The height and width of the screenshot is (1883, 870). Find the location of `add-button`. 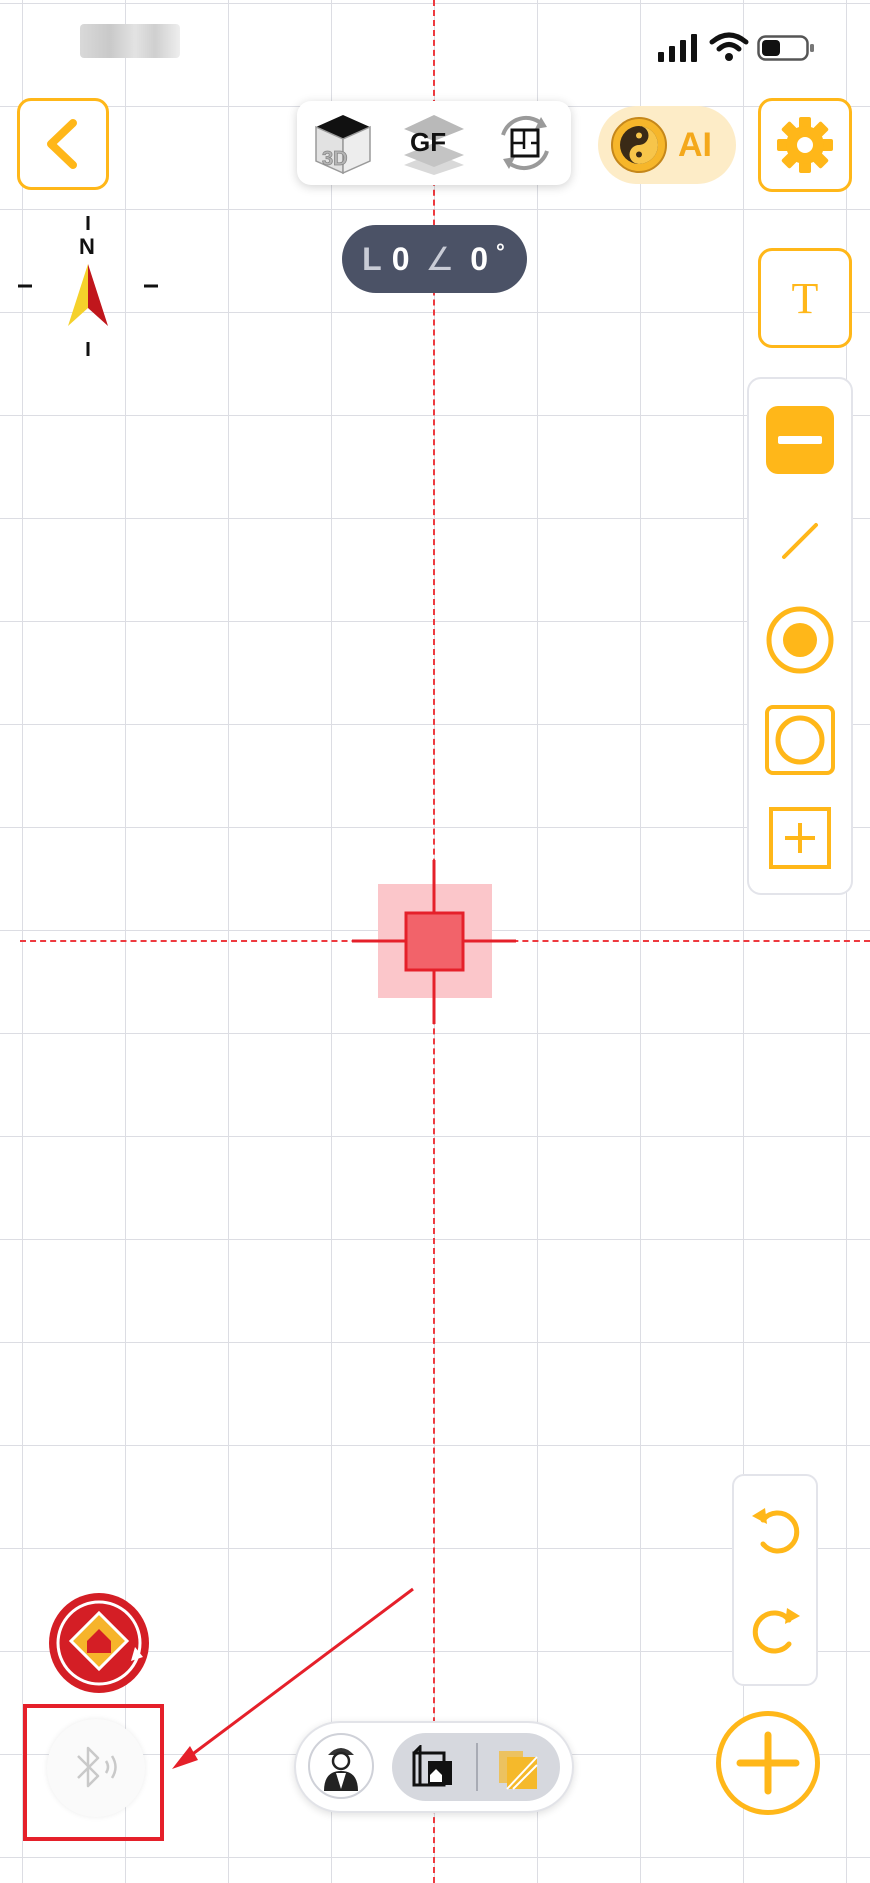

add-button is located at coordinates (768, 1763).